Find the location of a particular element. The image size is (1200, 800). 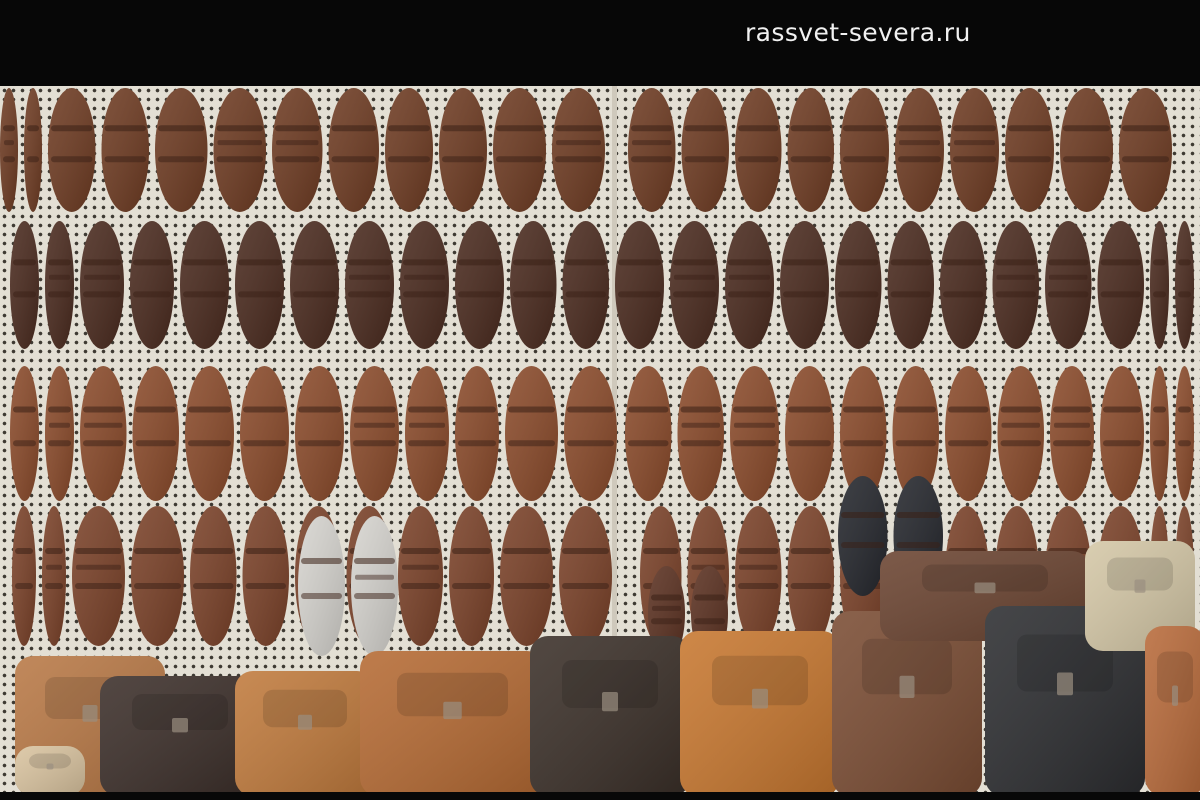

board-seam is located at coordinates (614, 366).